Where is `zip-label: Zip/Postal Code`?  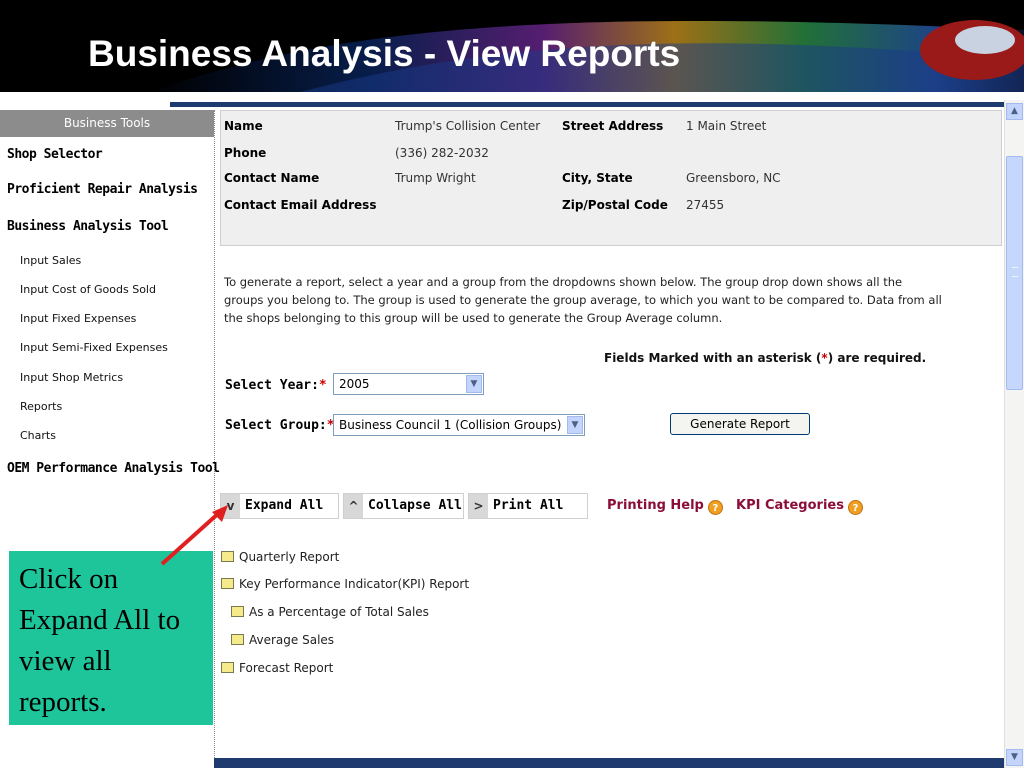
zip-label: Zip/Postal Code is located at coordinates (615, 205).